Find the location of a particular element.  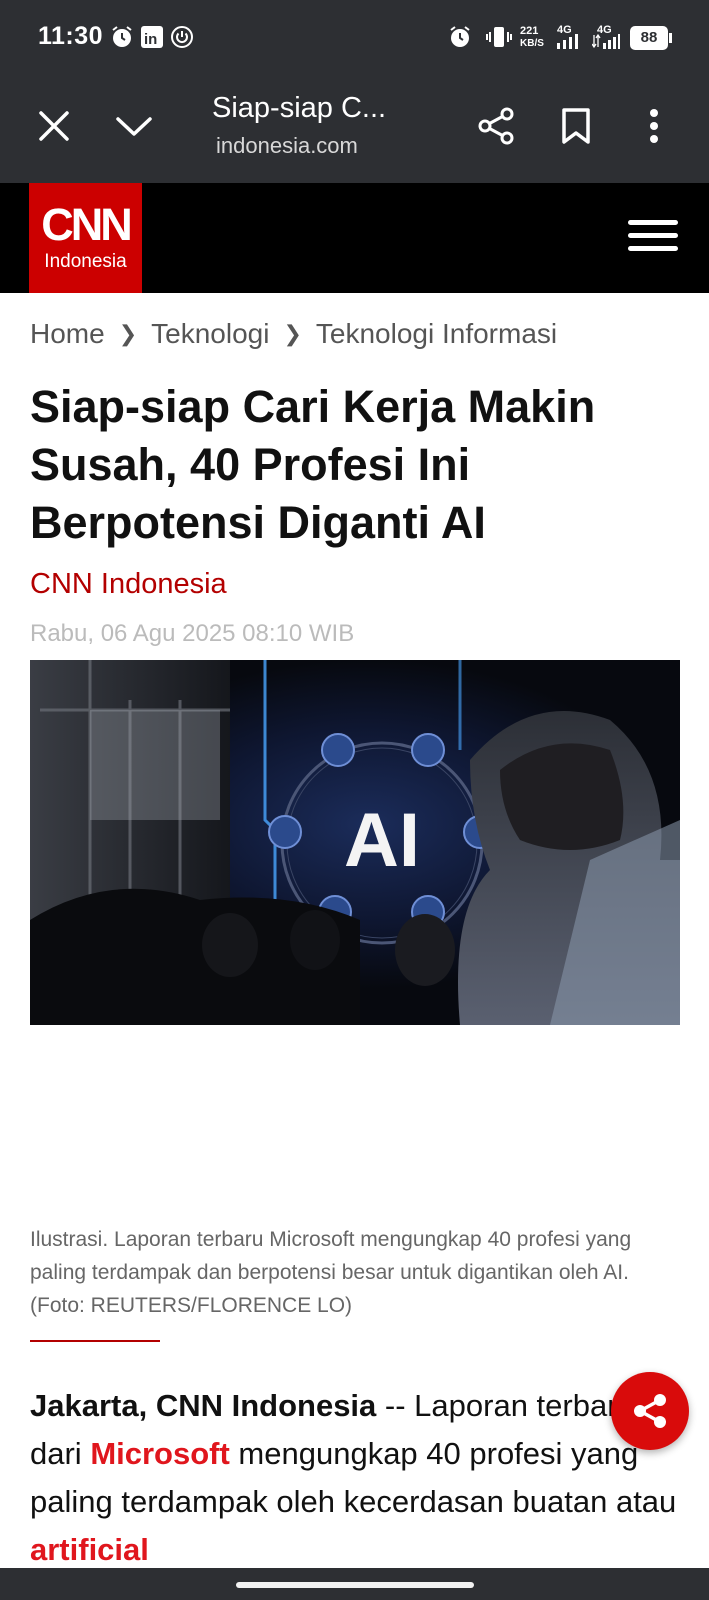

share-button is located at coordinates (496, 126).